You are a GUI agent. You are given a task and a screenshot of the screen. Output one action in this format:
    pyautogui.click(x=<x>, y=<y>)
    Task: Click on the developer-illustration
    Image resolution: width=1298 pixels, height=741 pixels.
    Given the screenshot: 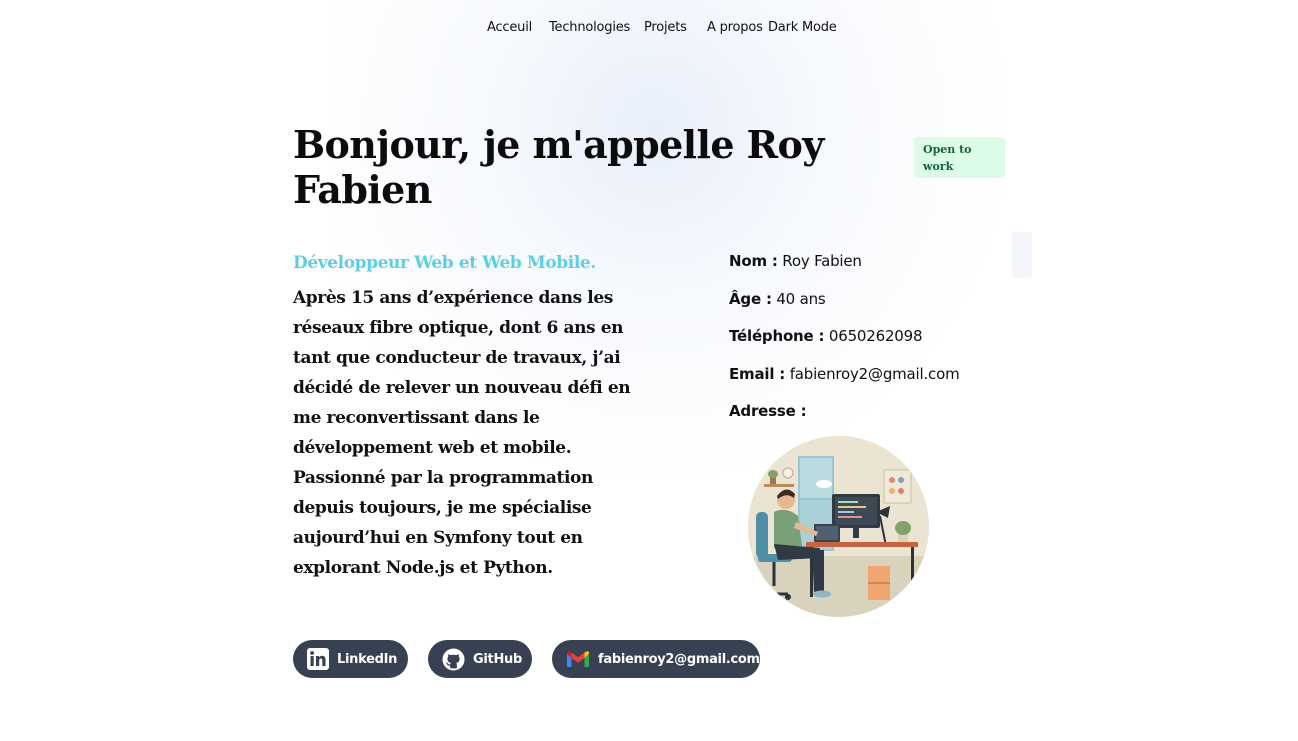 What is the action you would take?
    pyautogui.click(x=838, y=526)
    